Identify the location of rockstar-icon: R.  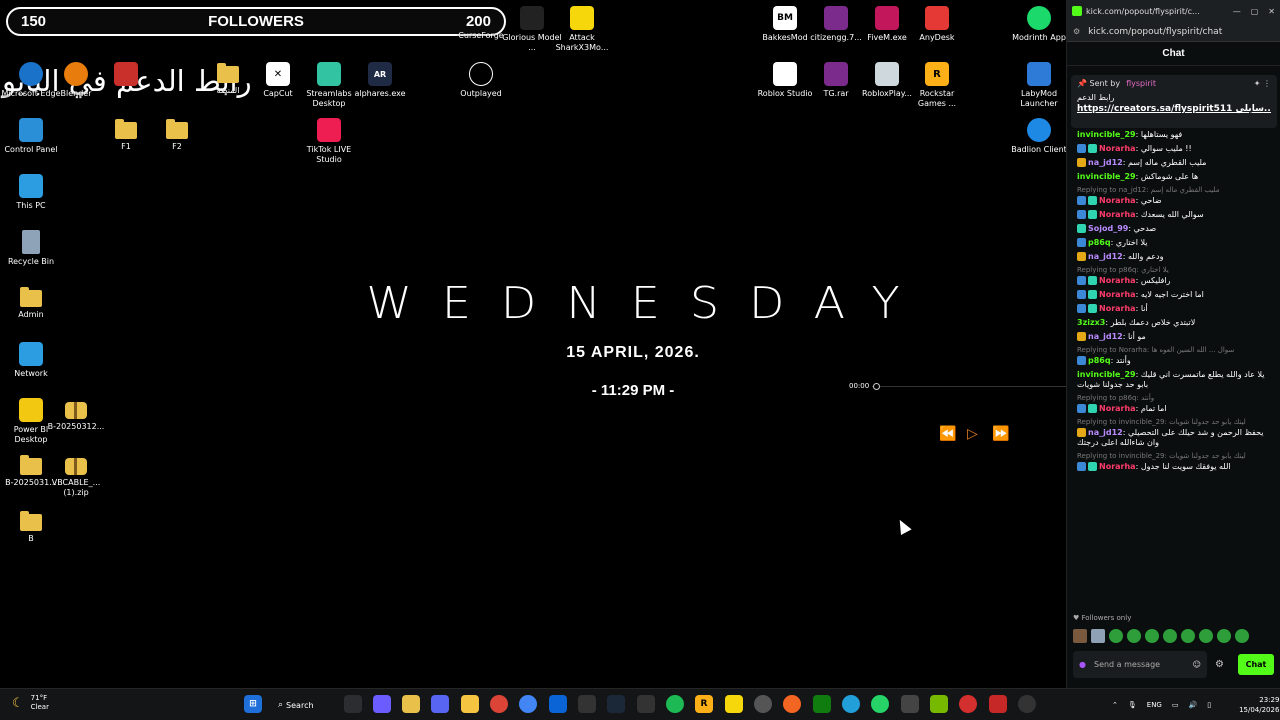
(704, 704).